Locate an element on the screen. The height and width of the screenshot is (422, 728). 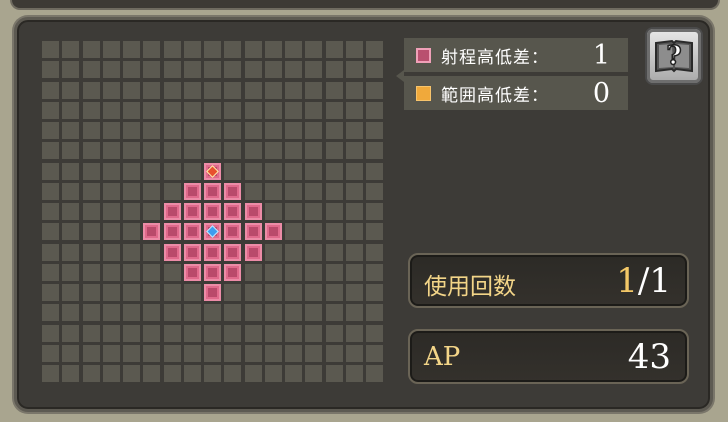
uses-max: 1 is located at coordinates (660, 281).